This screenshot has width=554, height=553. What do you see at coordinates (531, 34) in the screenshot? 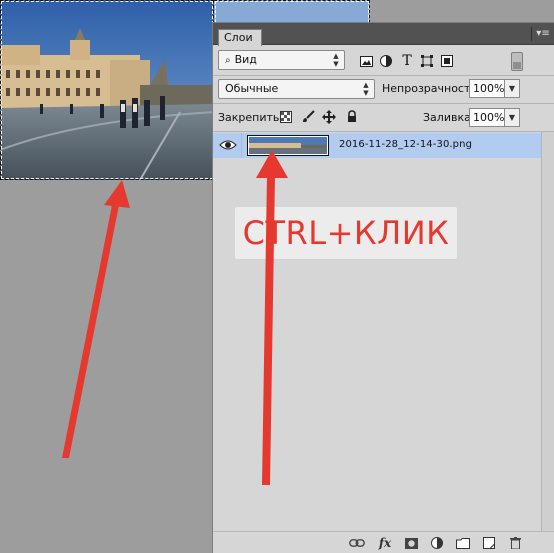
I see `panel-menu-separator` at bounding box center [531, 34].